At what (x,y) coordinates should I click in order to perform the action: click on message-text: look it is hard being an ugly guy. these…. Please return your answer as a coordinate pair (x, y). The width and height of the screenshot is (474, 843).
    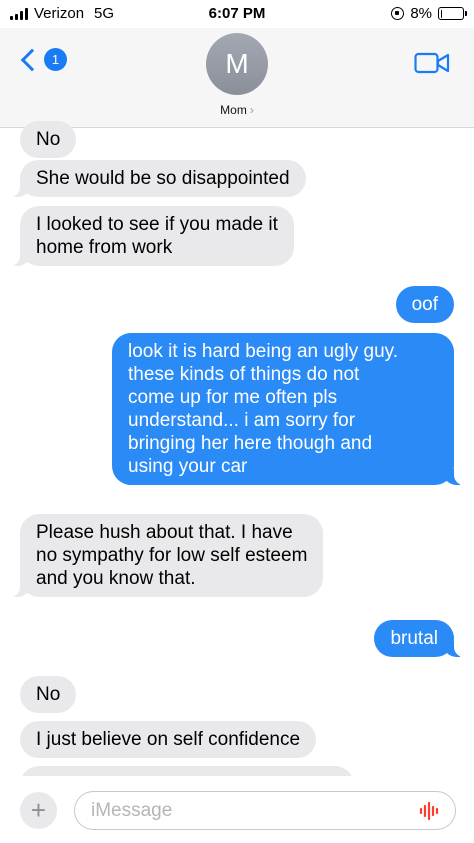
    Looking at the image, I should click on (263, 409).